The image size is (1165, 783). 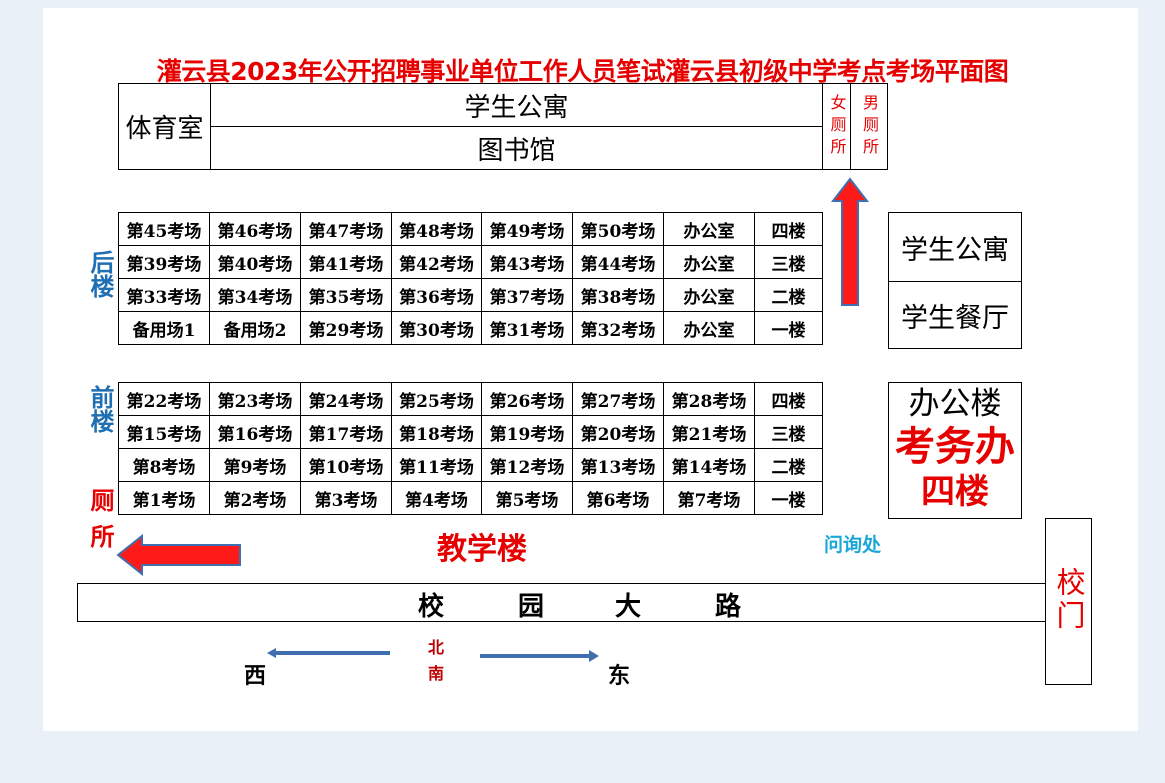 I want to click on teaching-building-label: 教学楼, so click(x=482, y=549).